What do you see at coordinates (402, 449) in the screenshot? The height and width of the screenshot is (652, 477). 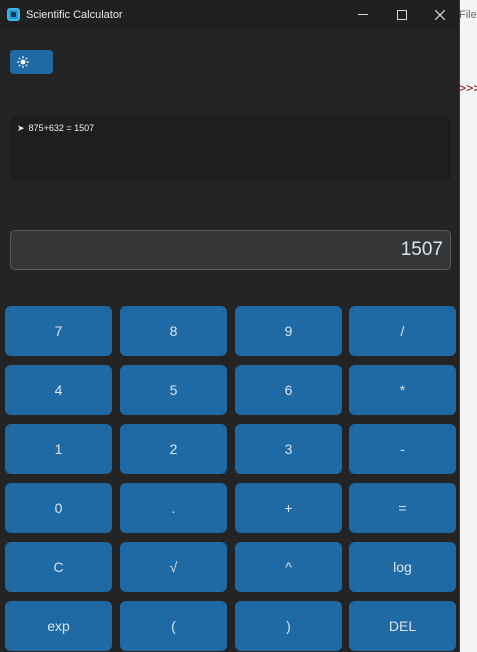 I see `key-subtract: -` at bounding box center [402, 449].